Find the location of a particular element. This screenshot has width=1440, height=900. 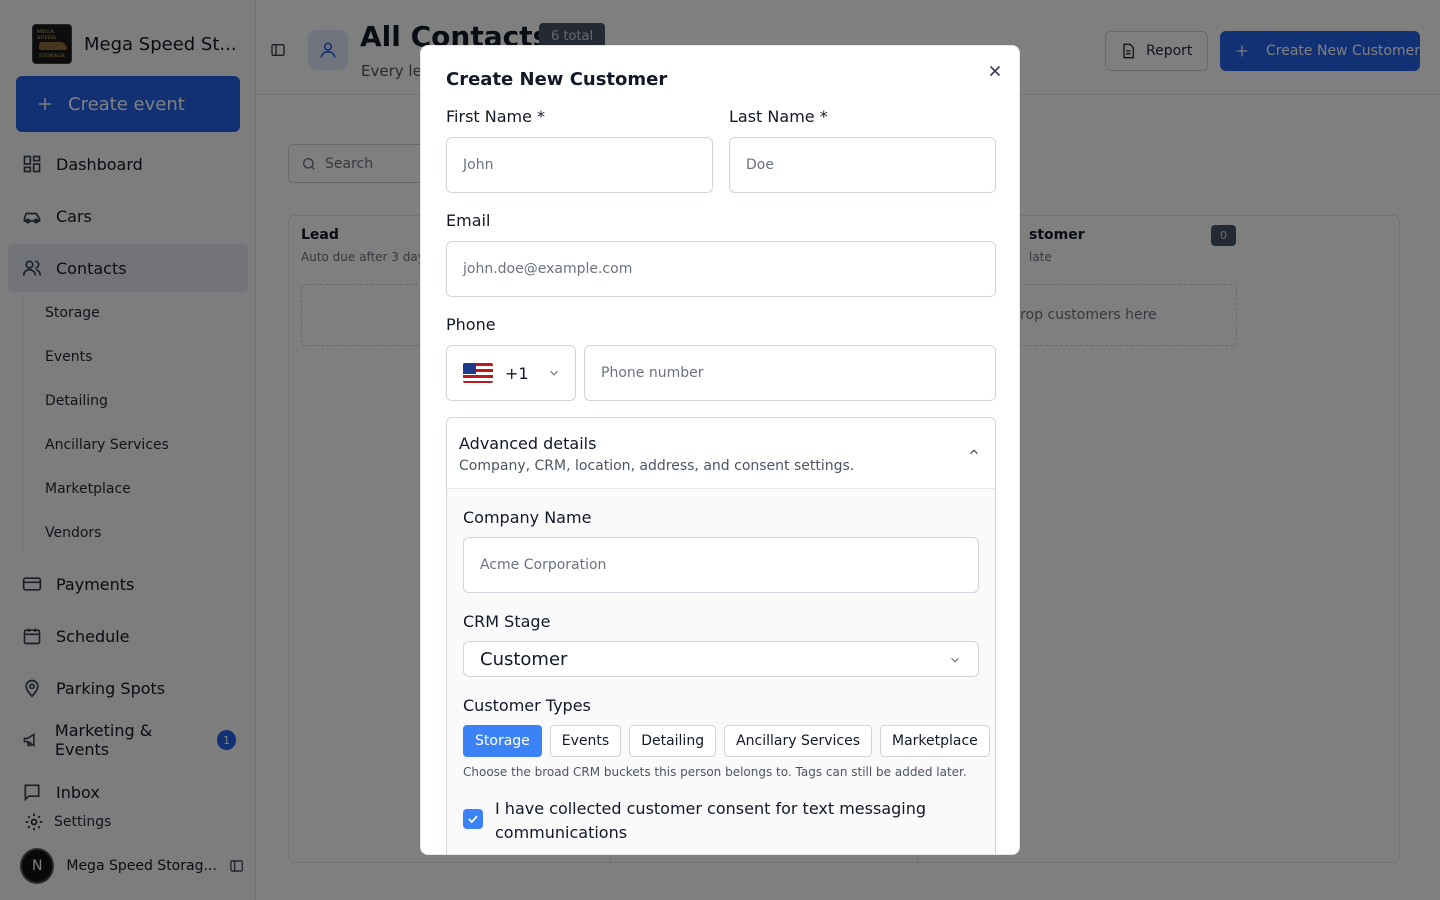

country-code-select: +1 is located at coordinates (511, 373).